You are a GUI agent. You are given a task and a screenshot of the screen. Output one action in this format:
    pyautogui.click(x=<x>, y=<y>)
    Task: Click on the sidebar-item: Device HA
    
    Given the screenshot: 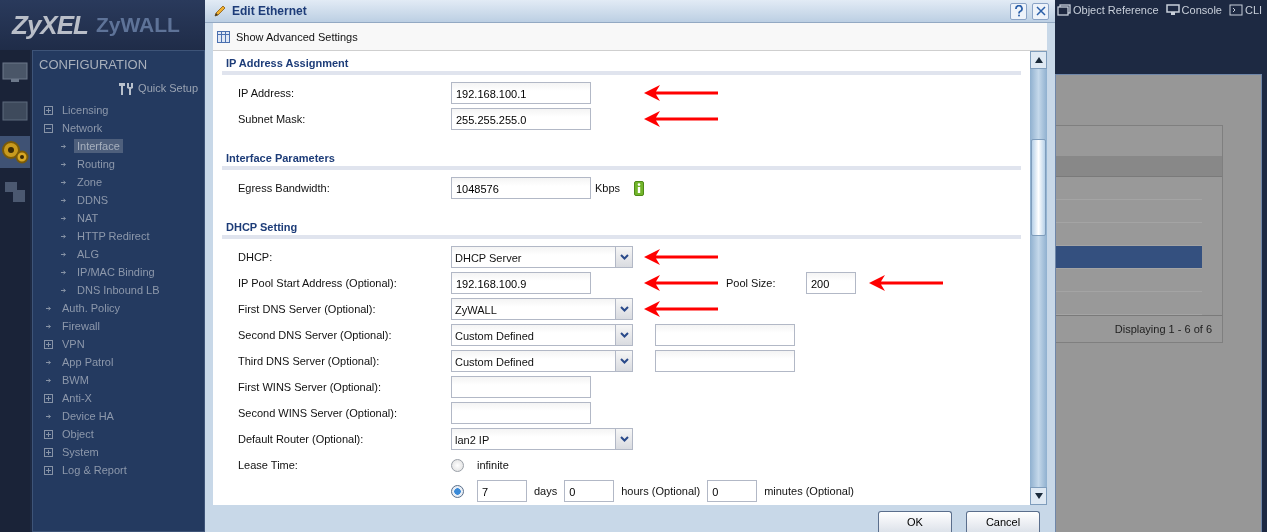 What is the action you would take?
    pyautogui.click(x=88, y=416)
    